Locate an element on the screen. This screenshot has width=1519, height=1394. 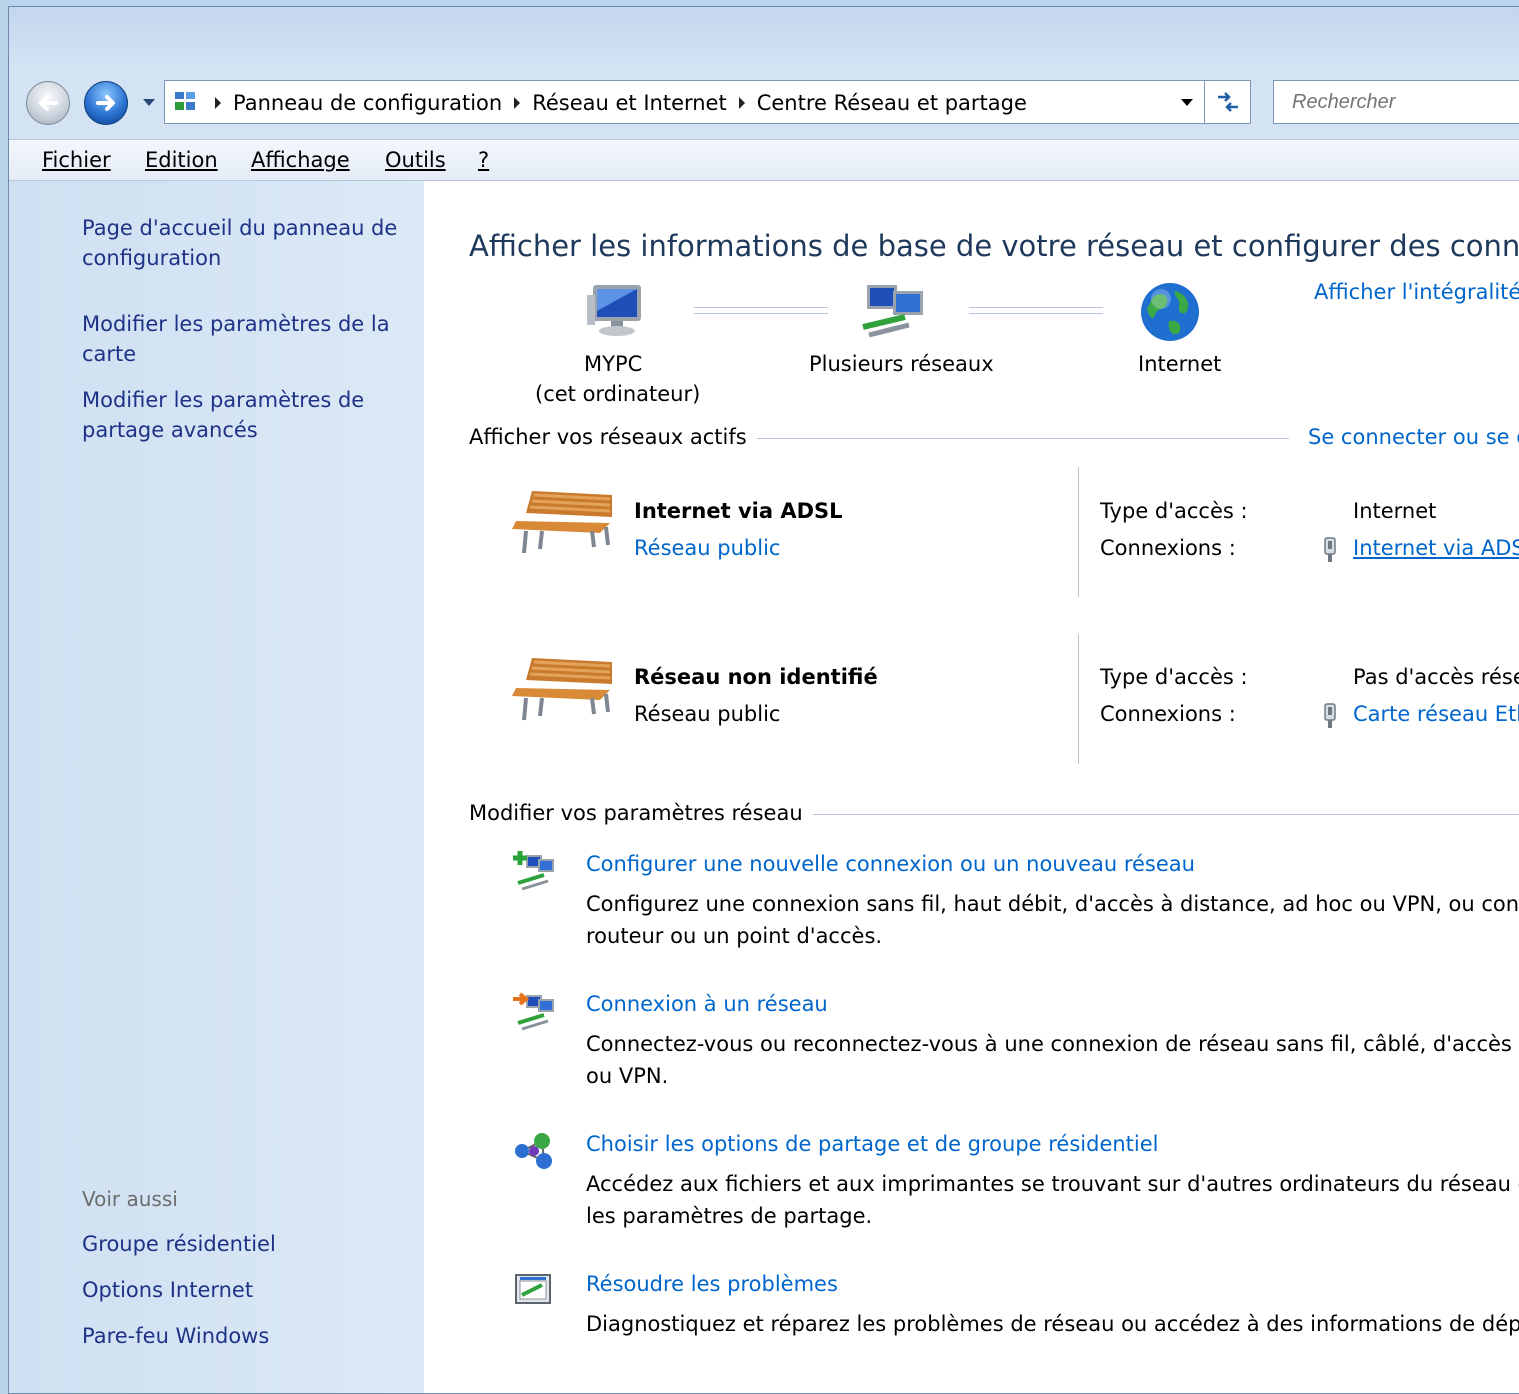
crumb-control-panel: Panneau de configuration is located at coordinates (367, 103).